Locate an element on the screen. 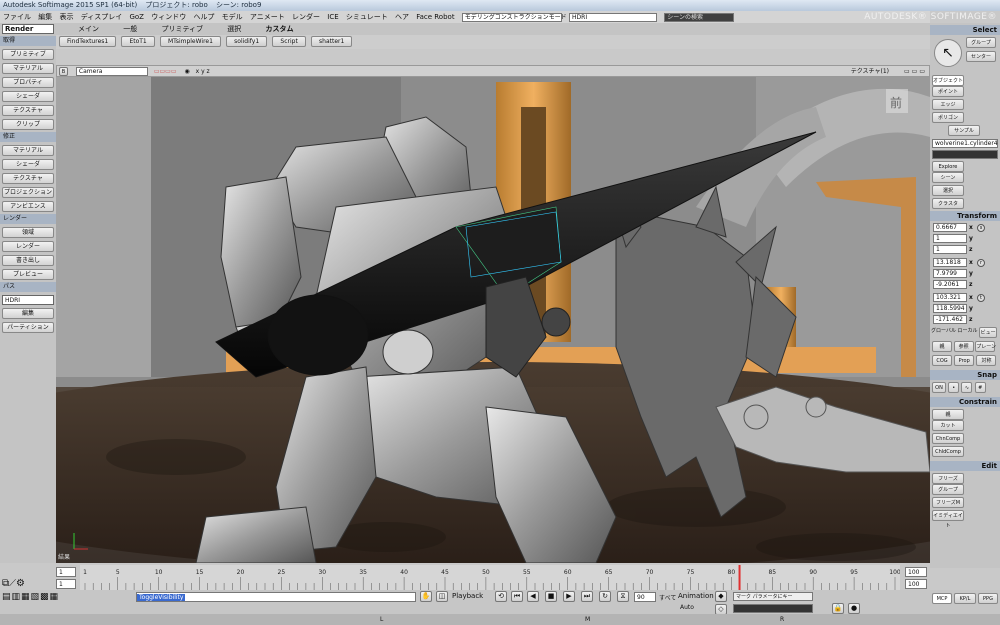  playback-label: Playback is located at coordinates (467, 596).